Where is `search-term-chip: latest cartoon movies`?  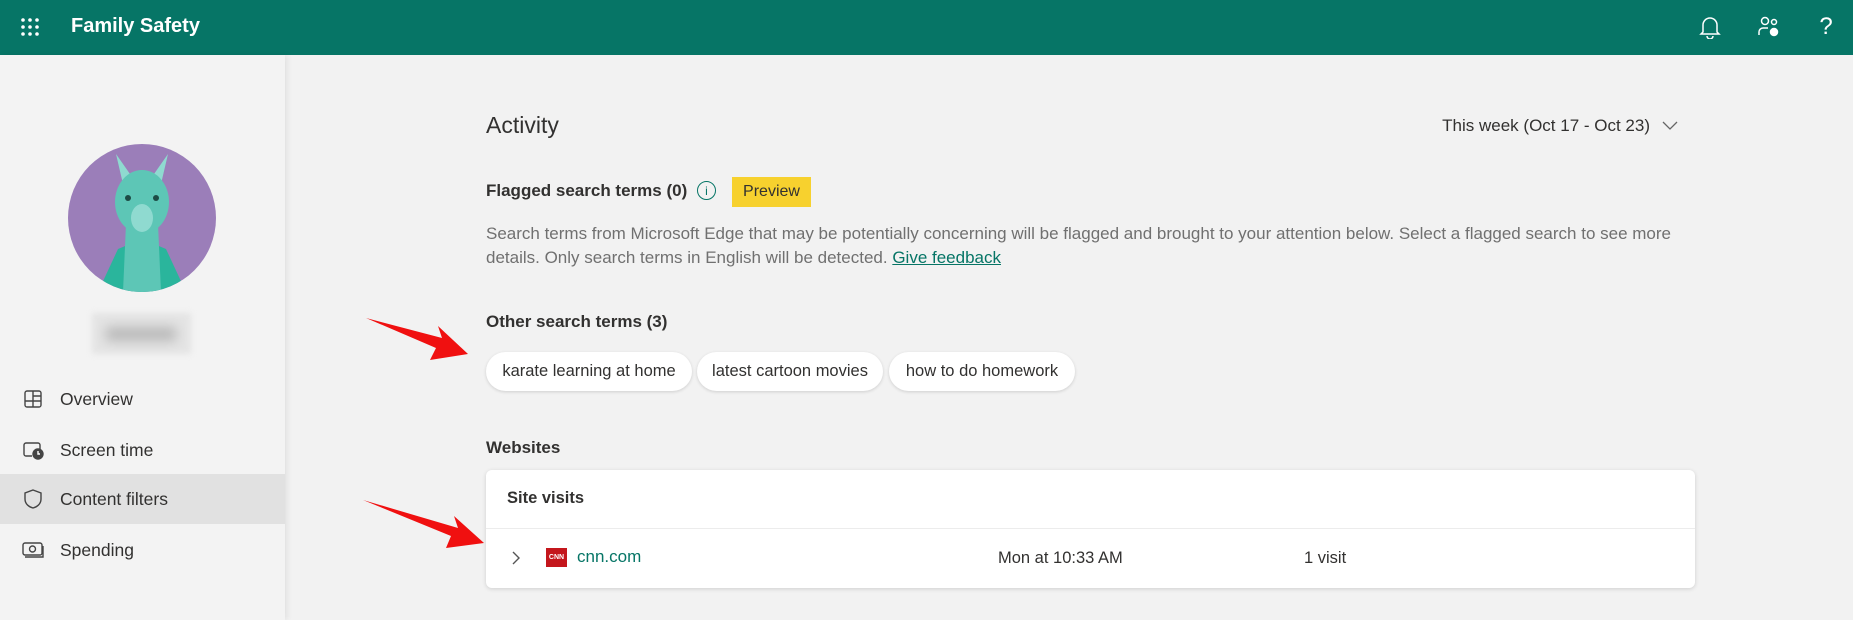 search-term-chip: latest cartoon movies is located at coordinates (790, 371).